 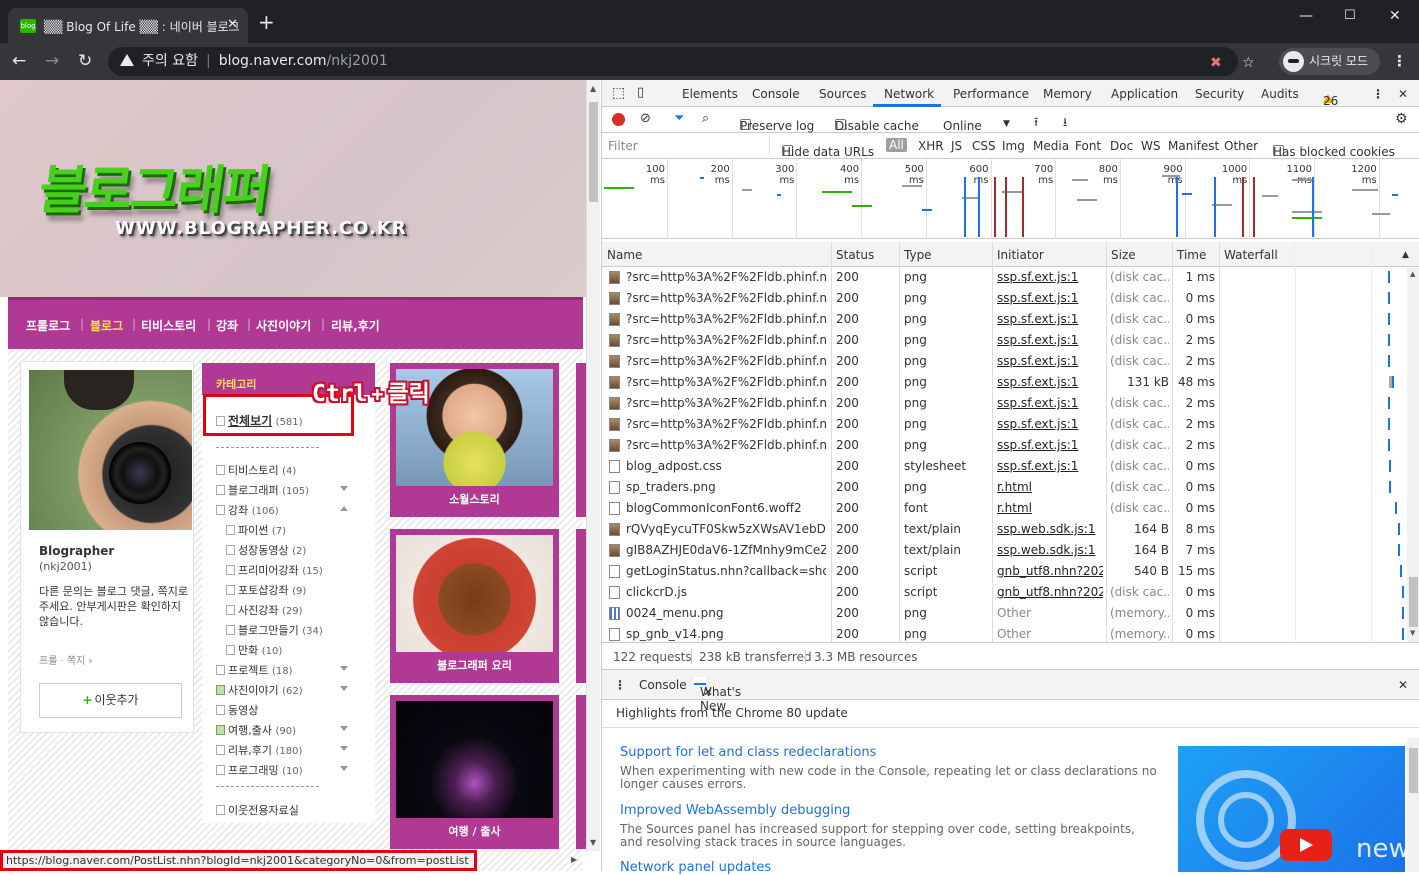 What do you see at coordinates (673, 61) in the screenshot?
I see `omnibox: 주의 요함 | blog.naver.com/nkj2001` at bounding box center [673, 61].